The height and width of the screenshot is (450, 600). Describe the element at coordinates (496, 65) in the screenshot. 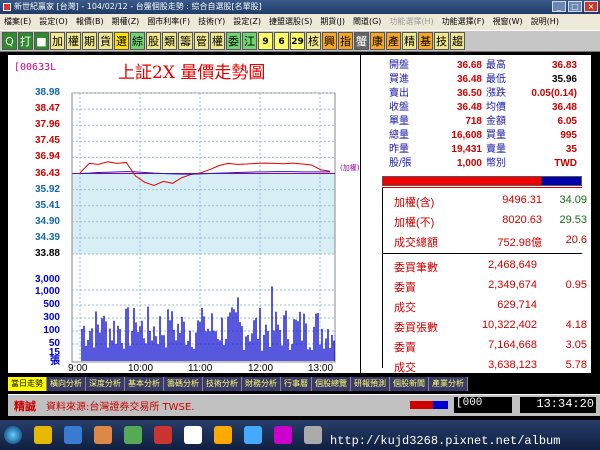

I see `quote-label: 最高` at that location.